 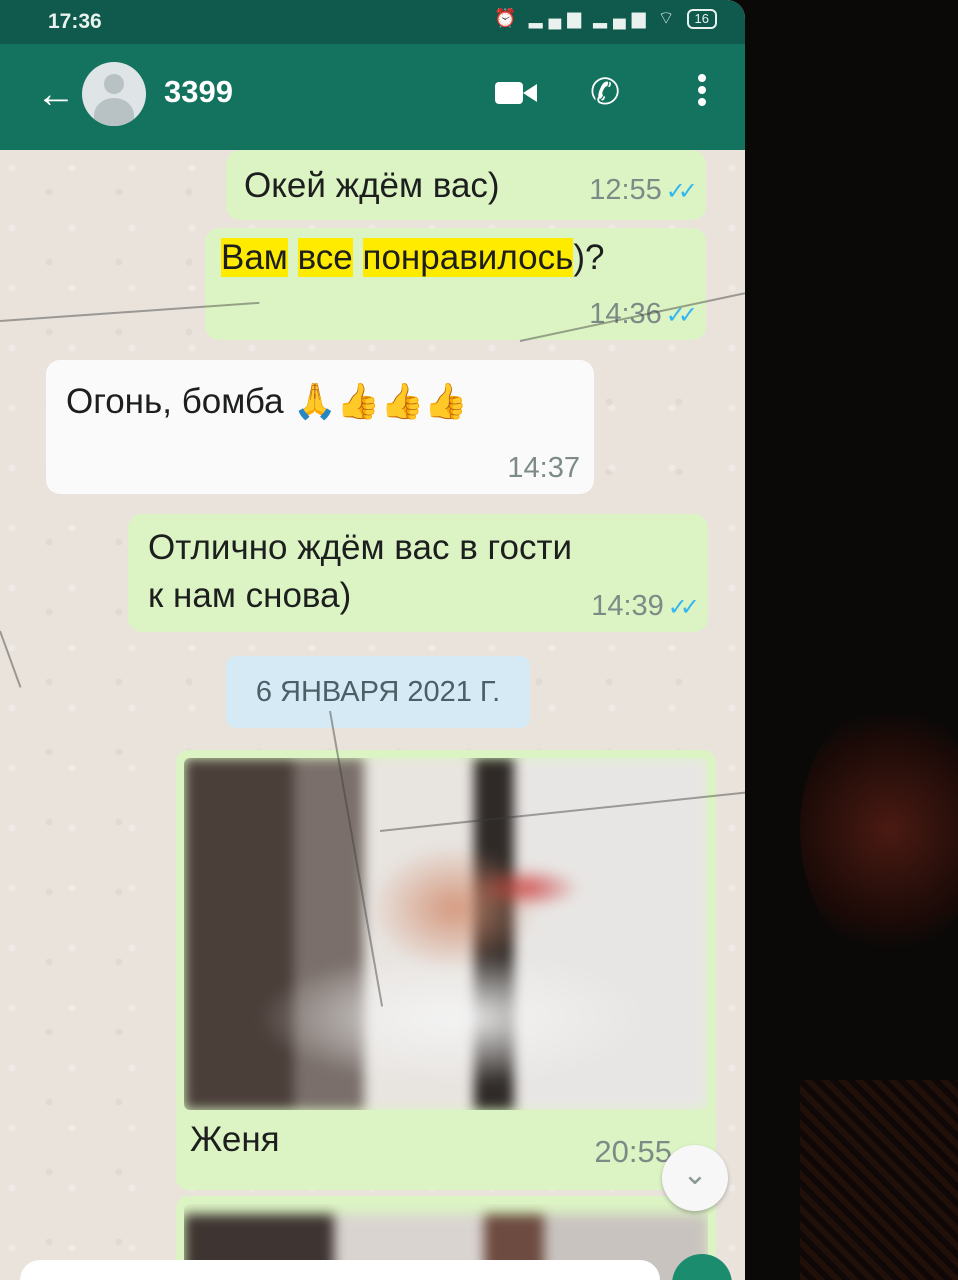 What do you see at coordinates (320, 427) in the screenshot?
I see `incoming-message: Огонь, бомба 🙏👍👍👍 14:37` at bounding box center [320, 427].